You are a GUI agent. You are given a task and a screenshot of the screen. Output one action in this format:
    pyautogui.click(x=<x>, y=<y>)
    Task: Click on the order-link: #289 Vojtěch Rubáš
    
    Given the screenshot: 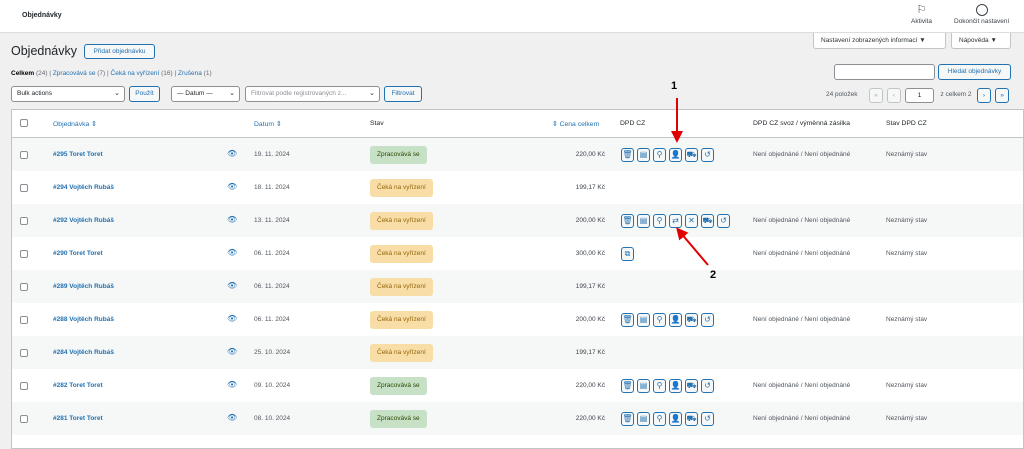 What is the action you would take?
    pyautogui.click(x=83, y=286)
    